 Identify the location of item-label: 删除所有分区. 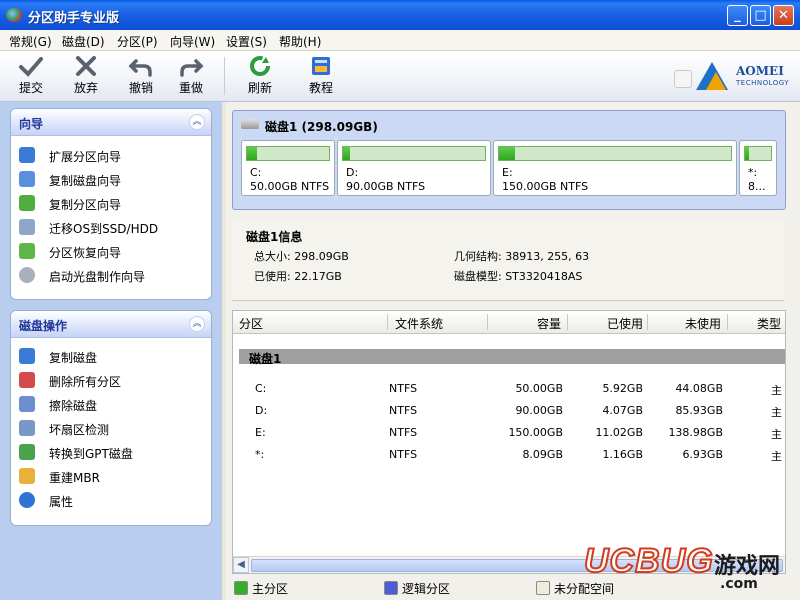
(85, 382).